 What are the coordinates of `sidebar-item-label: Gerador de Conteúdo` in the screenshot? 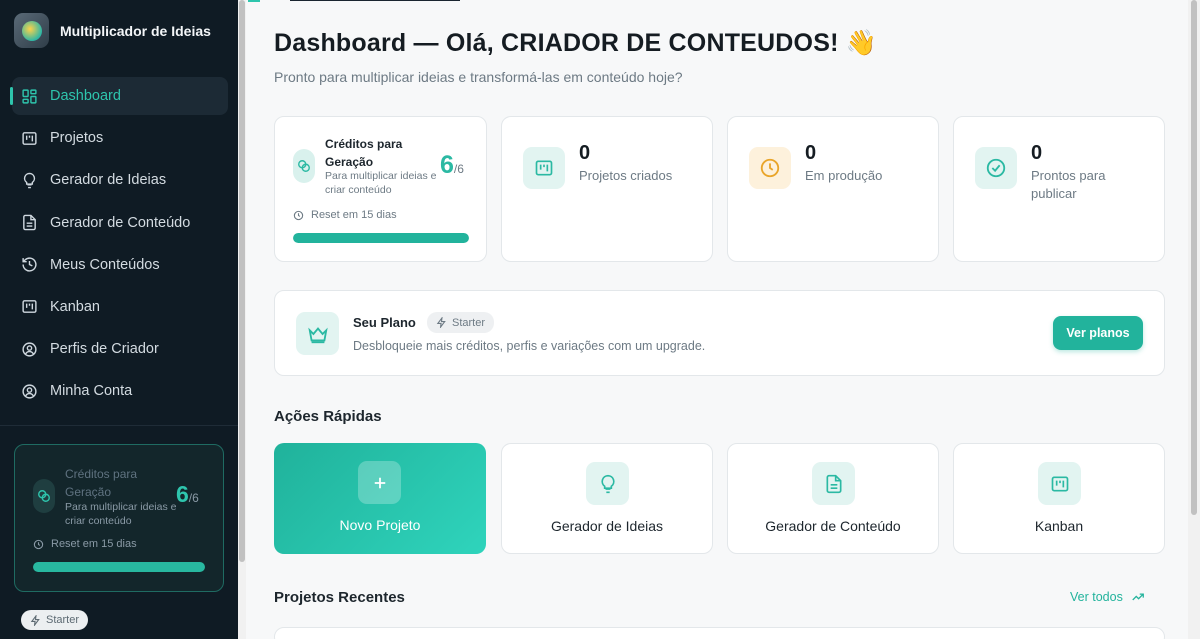 It's located at (120, 222).